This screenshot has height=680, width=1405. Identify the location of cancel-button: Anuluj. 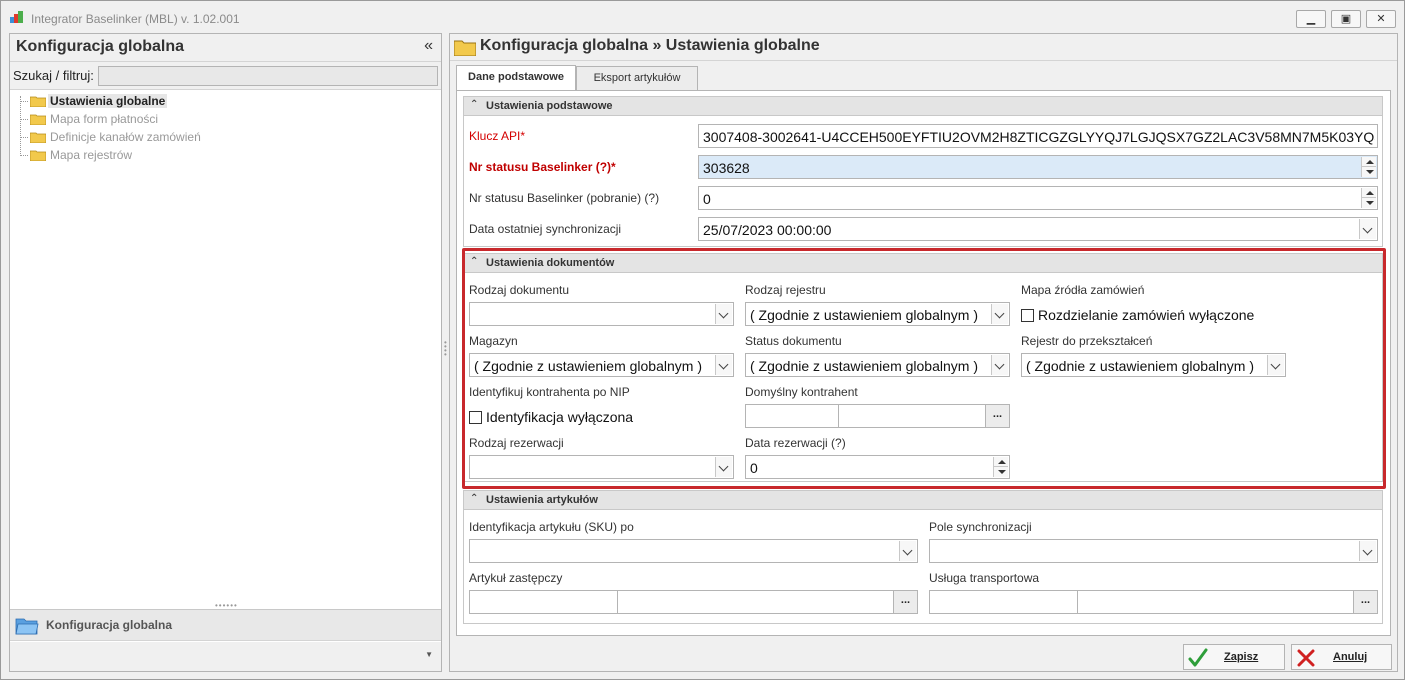
(1341, 657).